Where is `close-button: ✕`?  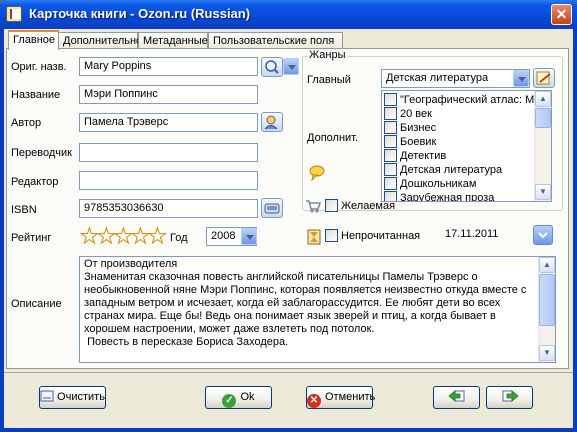
close-button: ✕ is located at coordinates (561, 14).